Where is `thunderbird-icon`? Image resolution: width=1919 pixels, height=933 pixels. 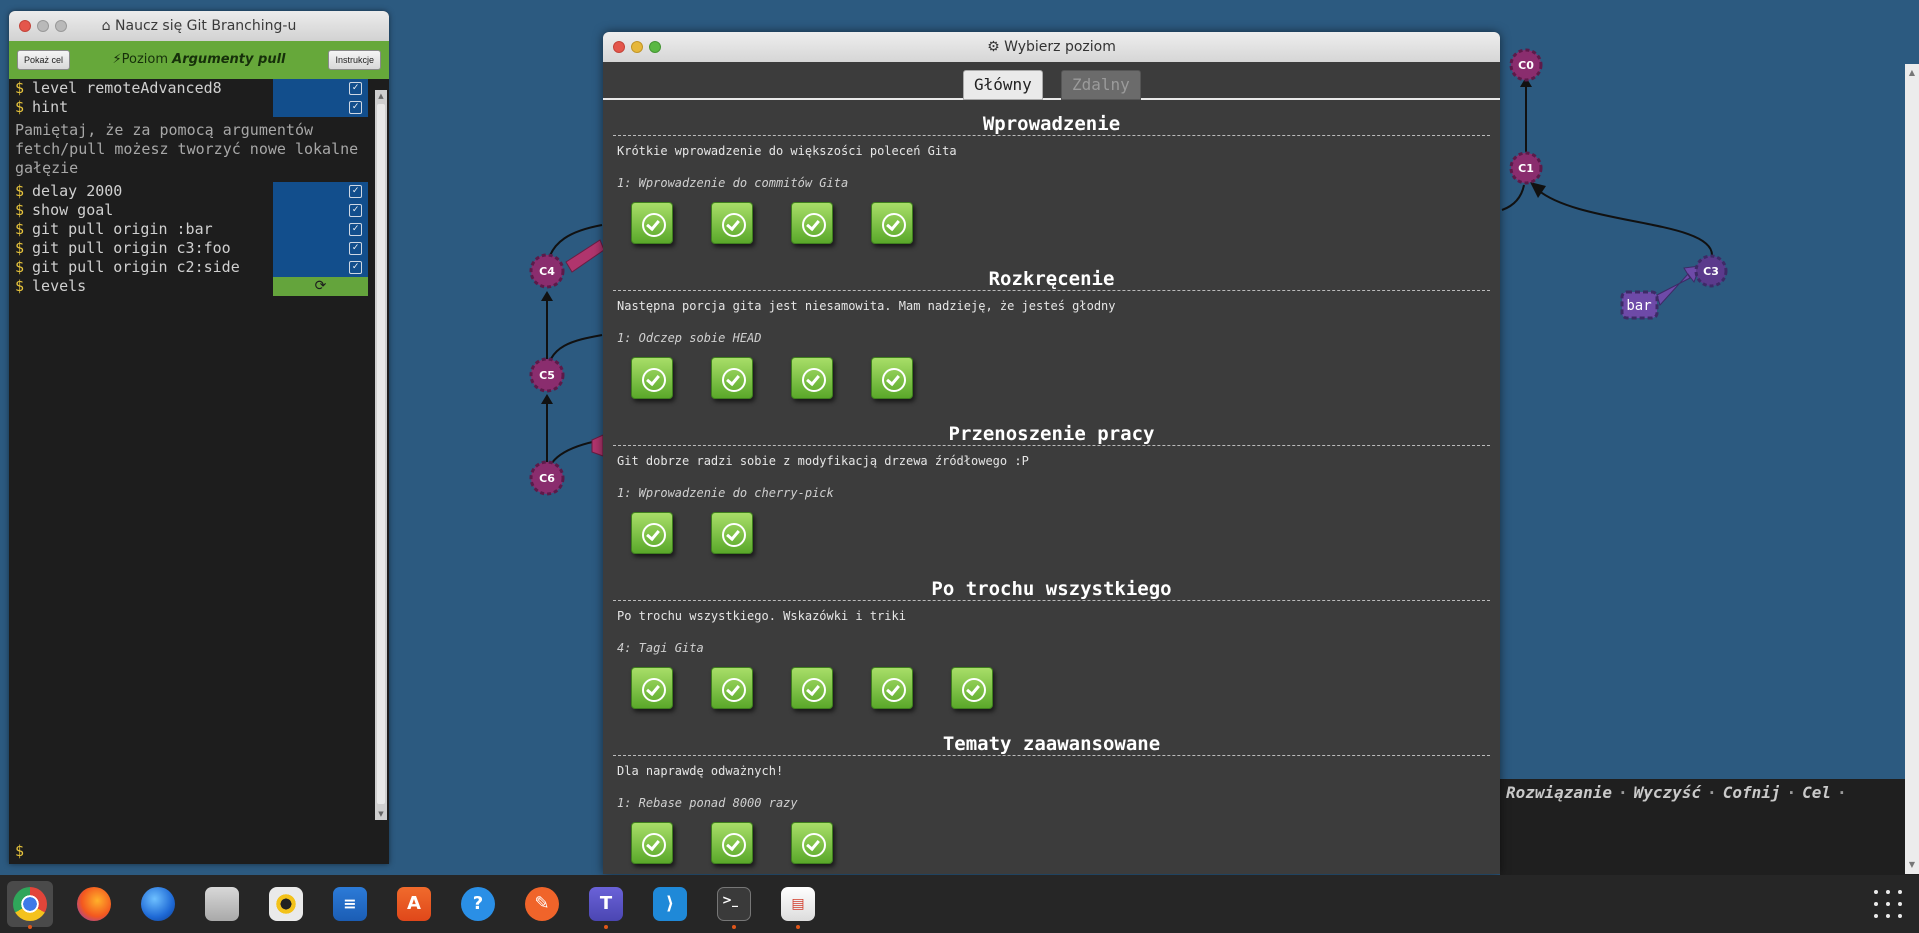
thunderbird-icon is located at coordinates (158, 904).